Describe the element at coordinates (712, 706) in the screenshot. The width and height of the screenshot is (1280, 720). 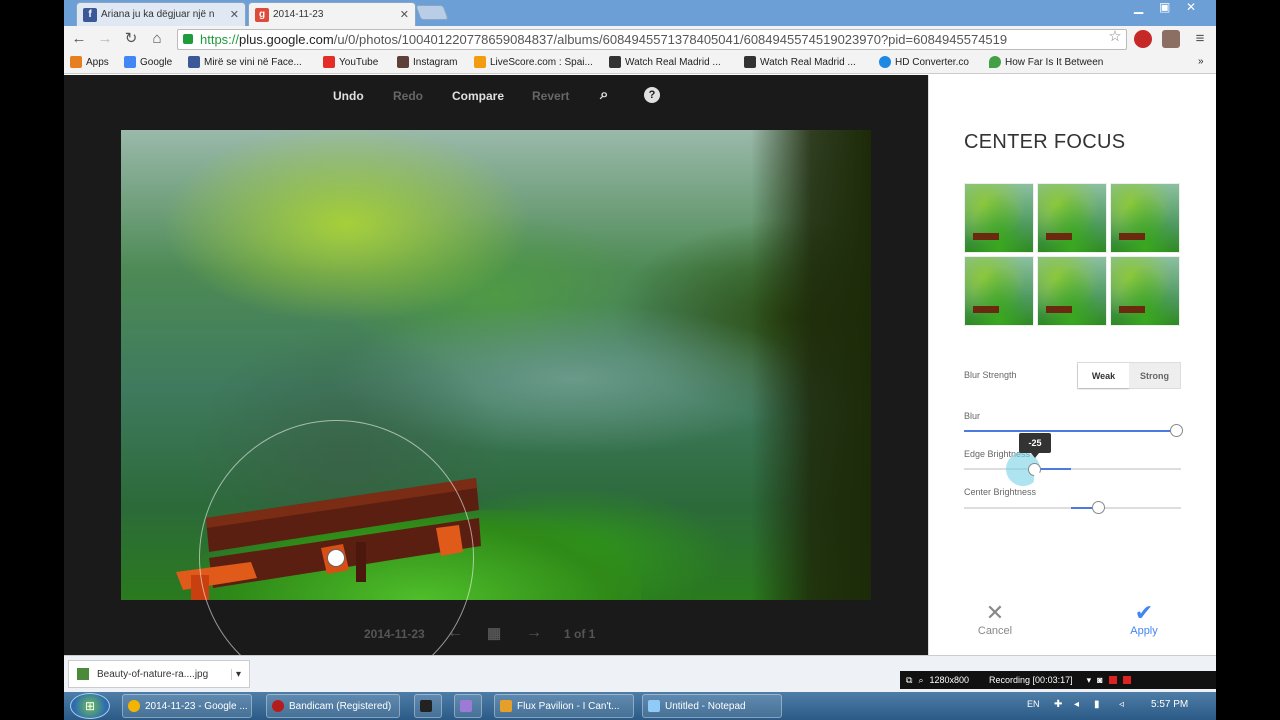
I see `taskbar-notepad: Untitled - Notepad` at that location.